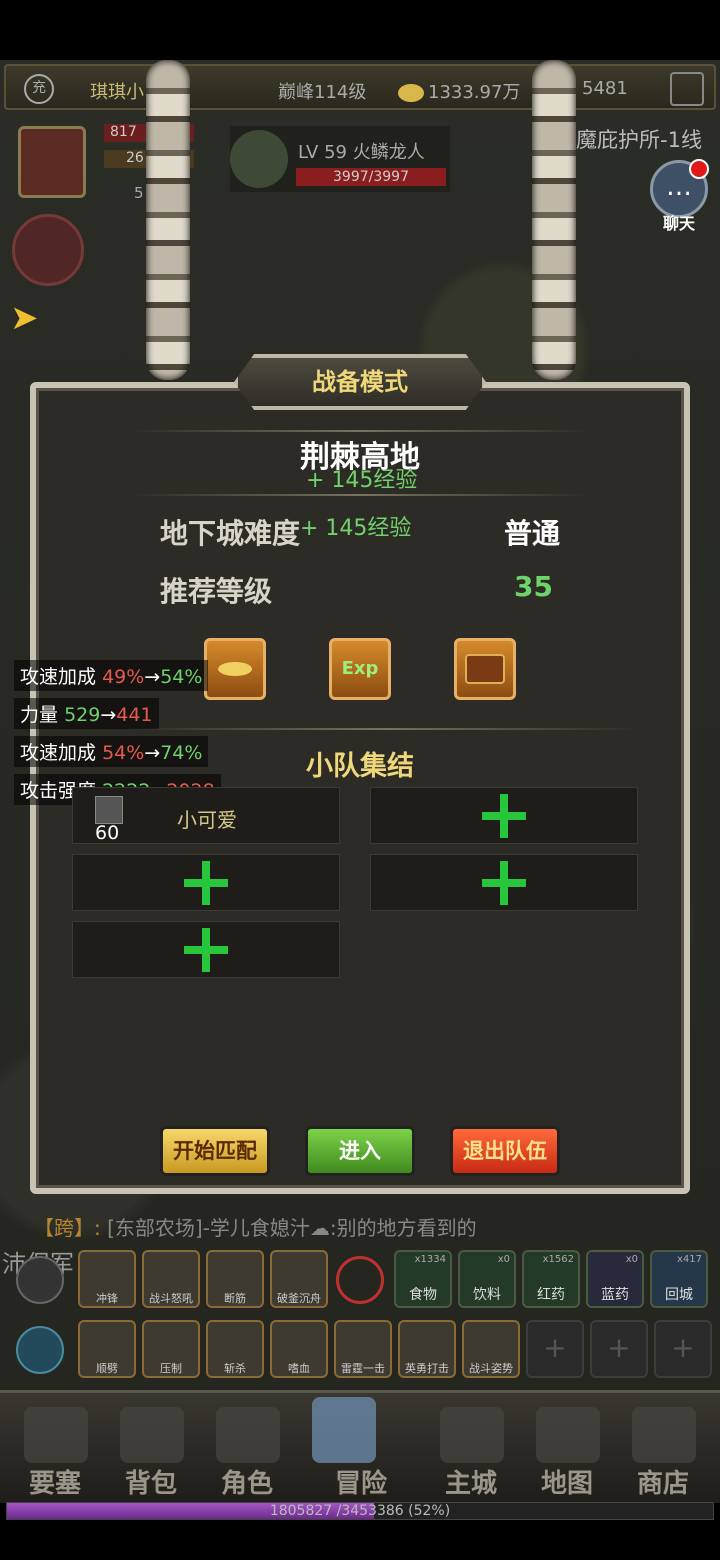 The height and width of the screenshot is (1560, 720). I want to click on leave-team-button: 退出队伍, so click(505, 1151).